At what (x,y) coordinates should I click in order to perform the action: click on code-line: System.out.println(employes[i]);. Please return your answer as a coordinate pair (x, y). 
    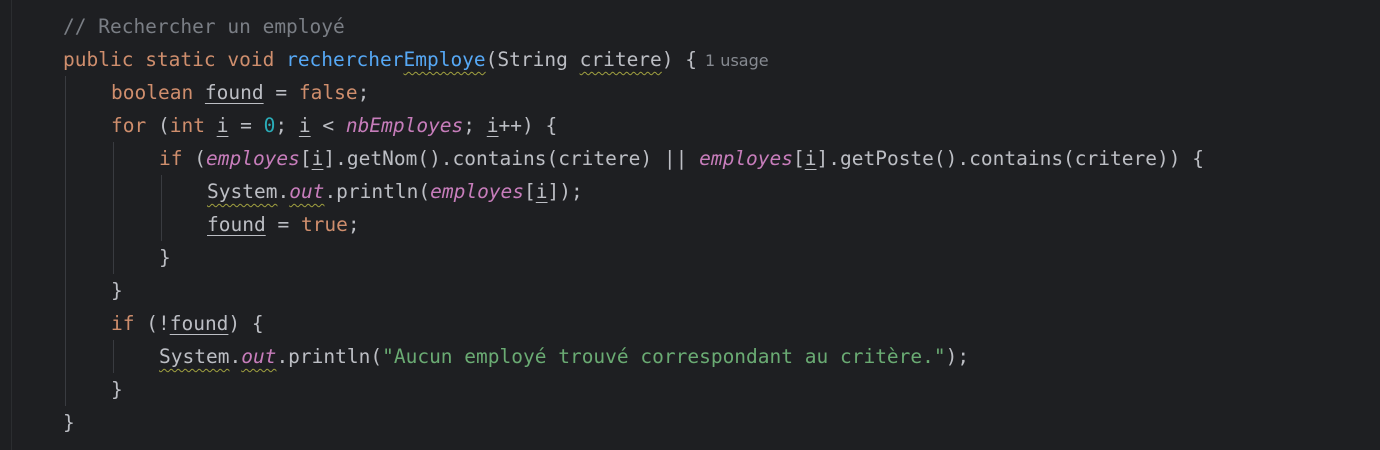
    Looking at the image, I should click on (395, 191).